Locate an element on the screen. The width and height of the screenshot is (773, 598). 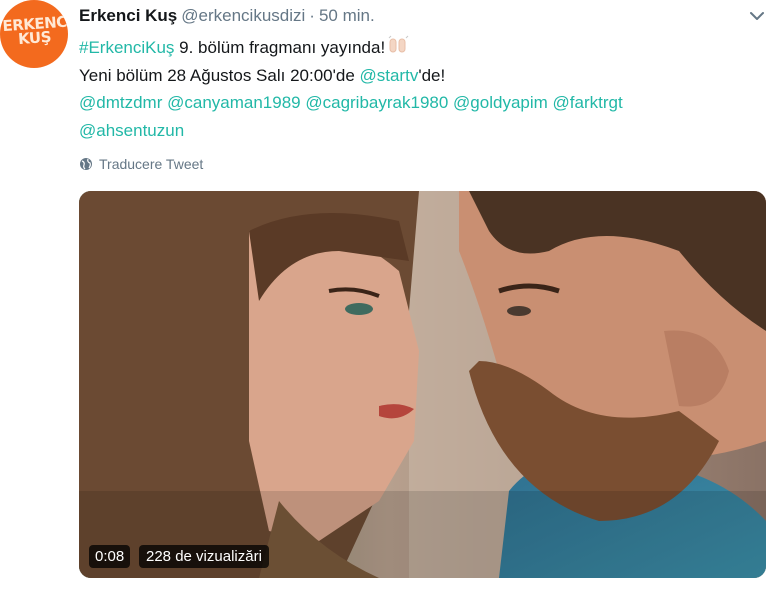
hashtag-link: #ErkenciKuş is located at coordinates (126, 47).